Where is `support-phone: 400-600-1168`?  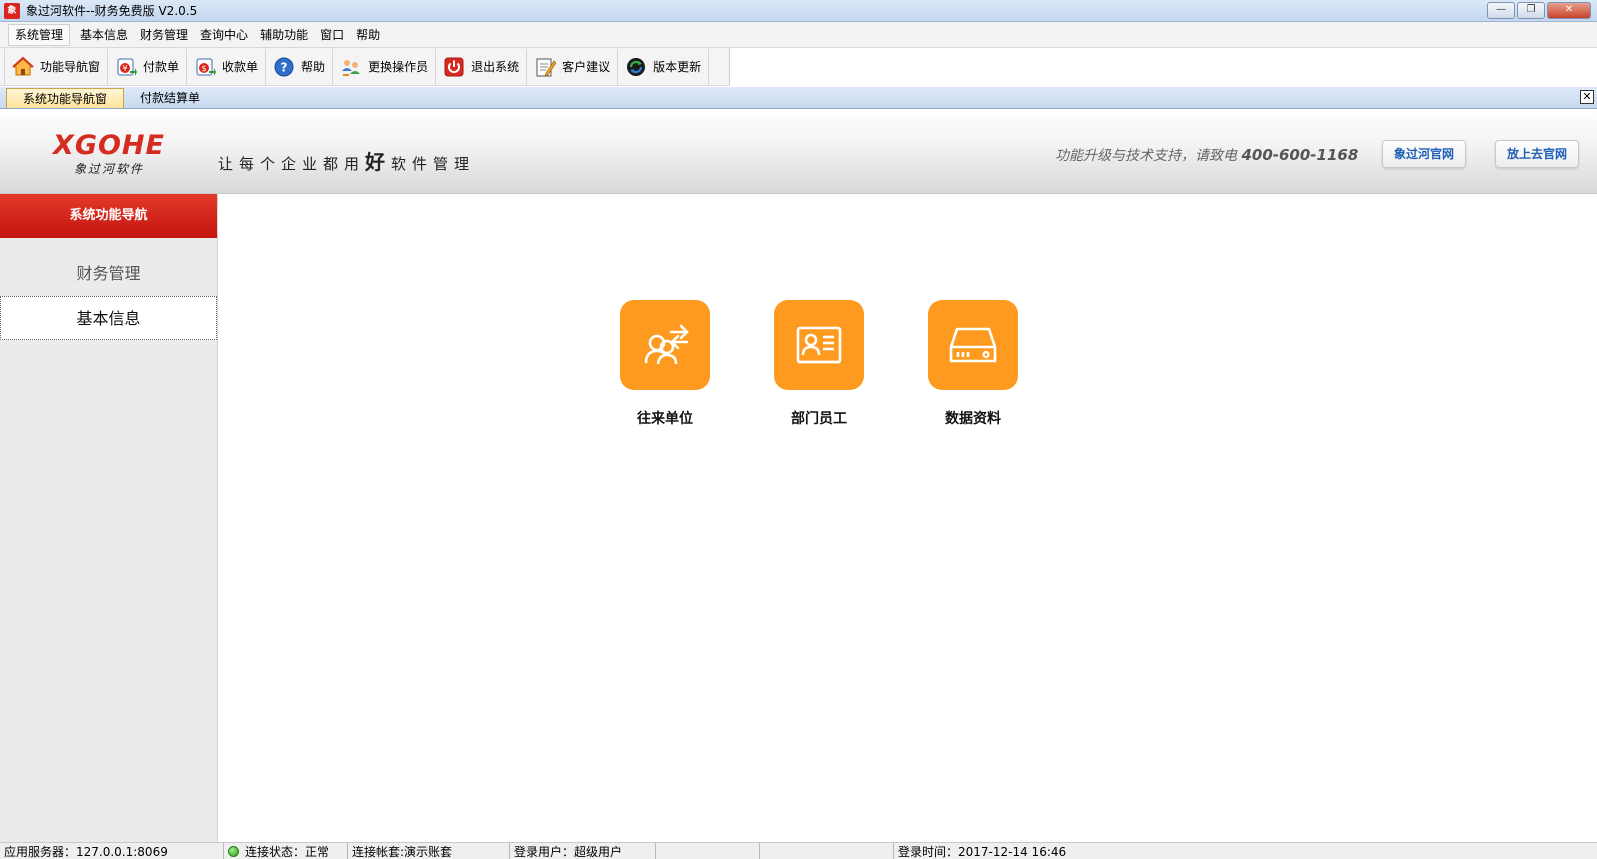 support-phone: 400-600-1168 is located at coordinates (1300, 155).